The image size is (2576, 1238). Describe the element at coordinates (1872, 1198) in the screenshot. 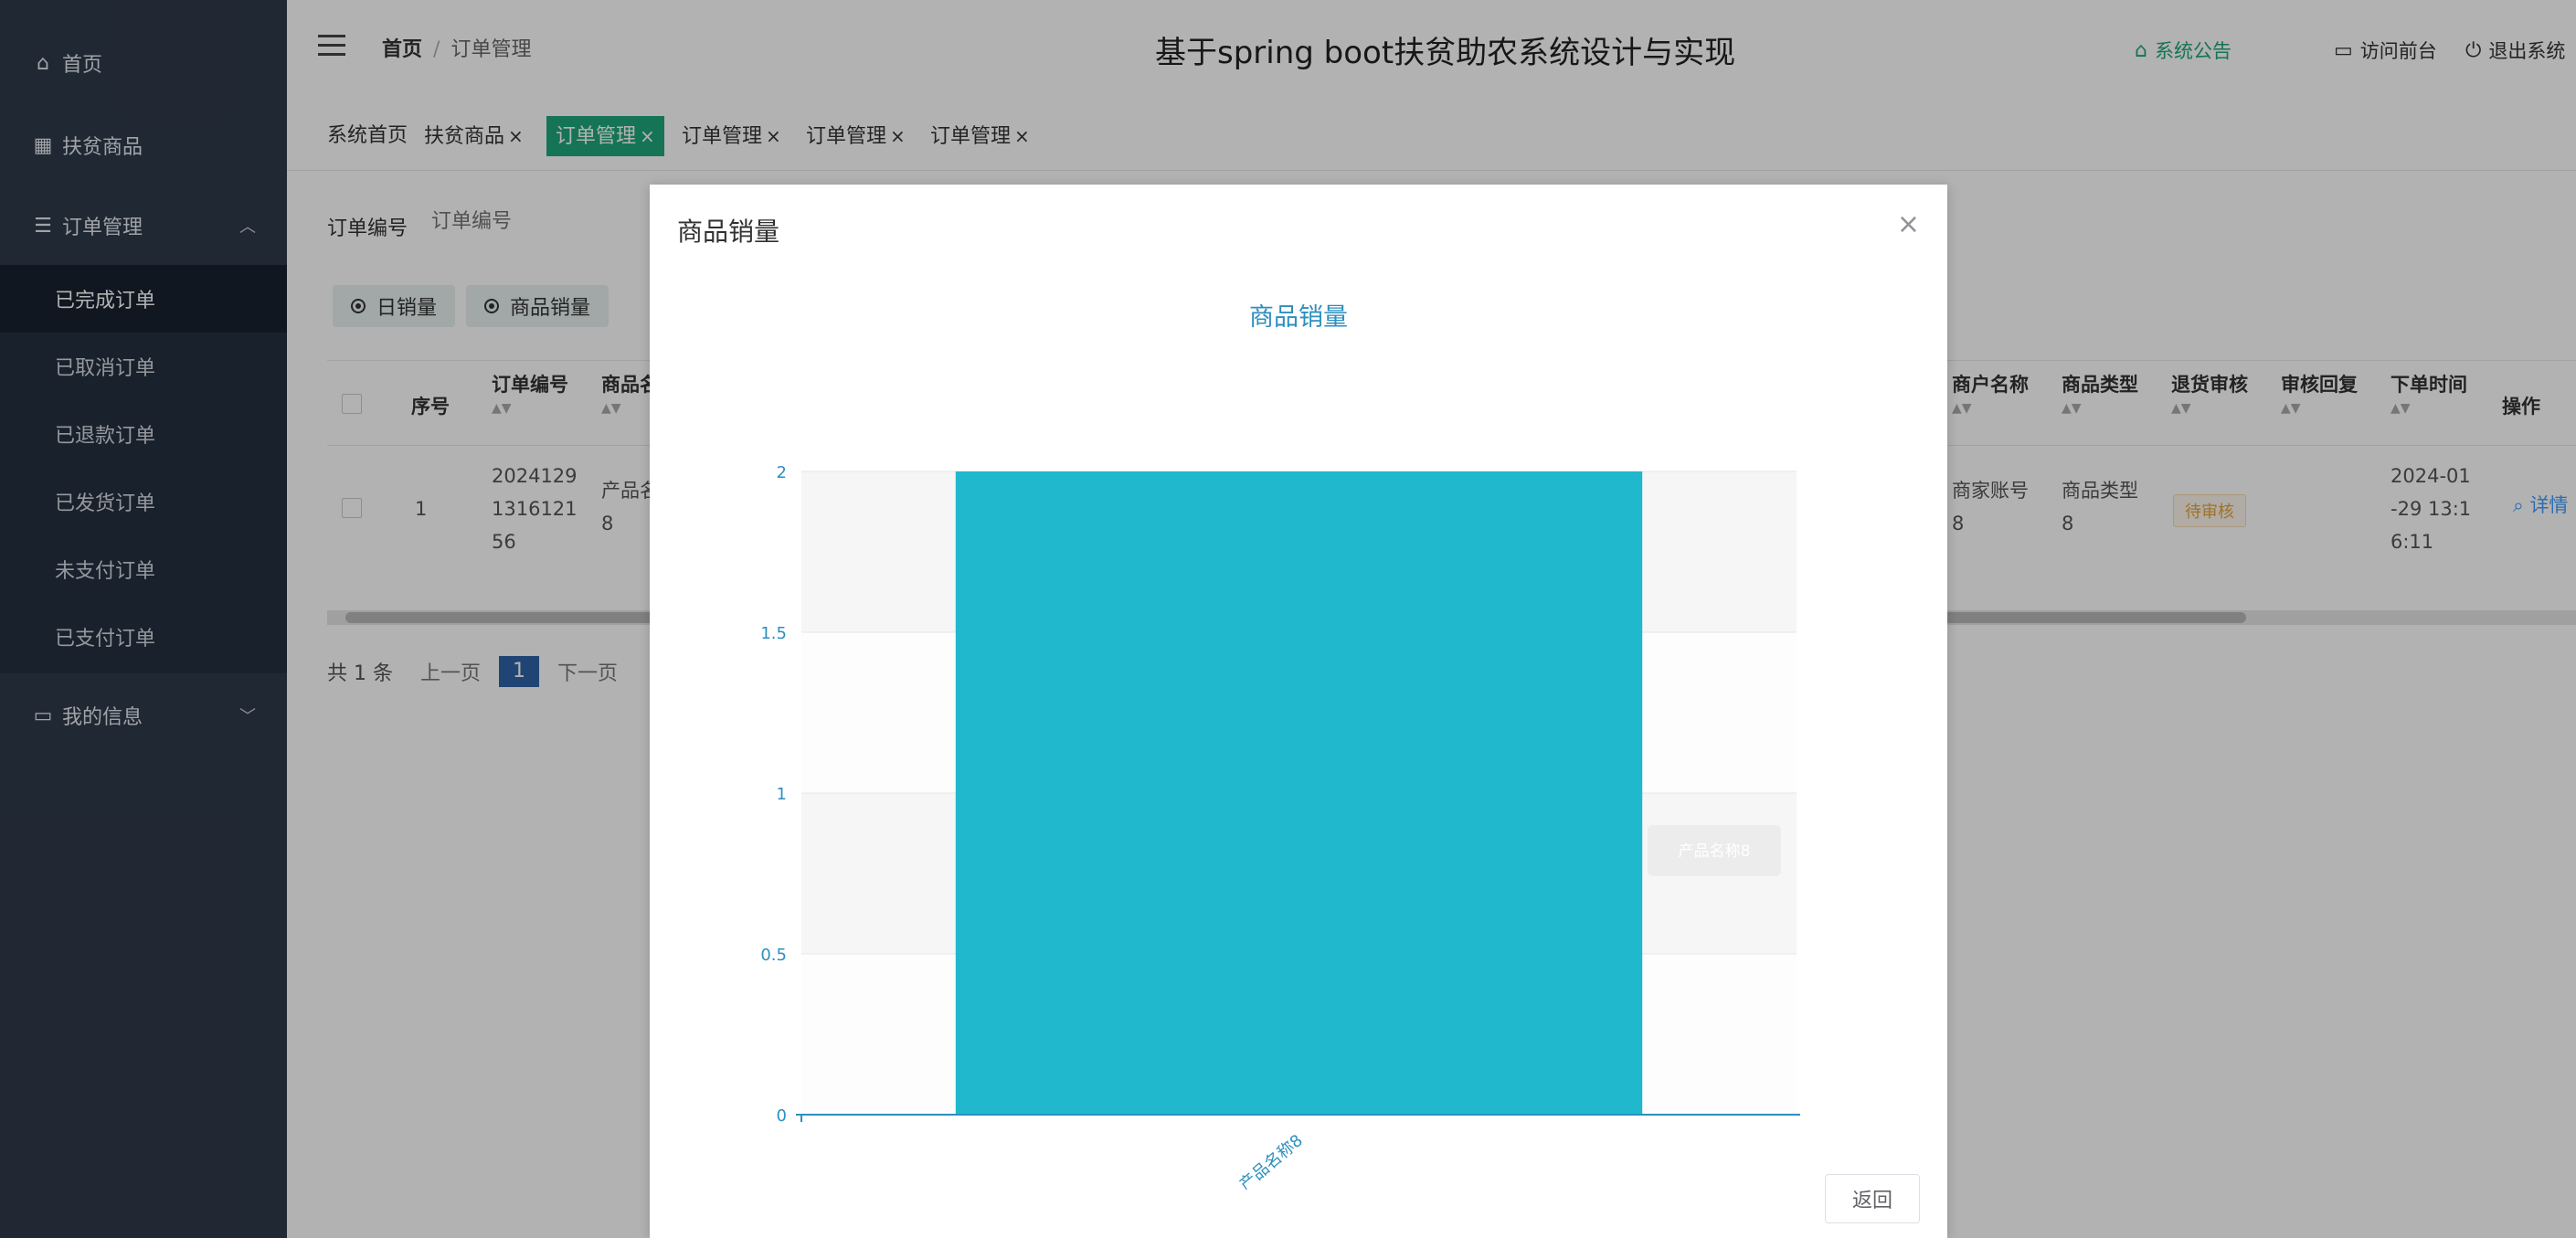

I see `back-button: 返回` at that location.